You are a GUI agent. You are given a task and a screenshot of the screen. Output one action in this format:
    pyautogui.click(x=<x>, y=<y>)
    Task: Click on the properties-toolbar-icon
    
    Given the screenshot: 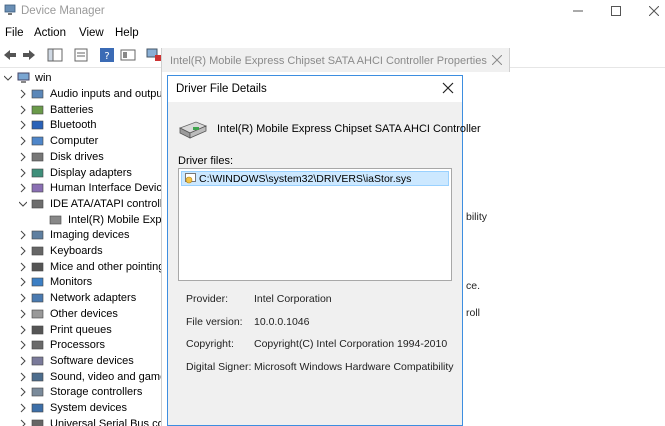 What is the action you would take?
    pyautogui.click(x=81, y=55)
    